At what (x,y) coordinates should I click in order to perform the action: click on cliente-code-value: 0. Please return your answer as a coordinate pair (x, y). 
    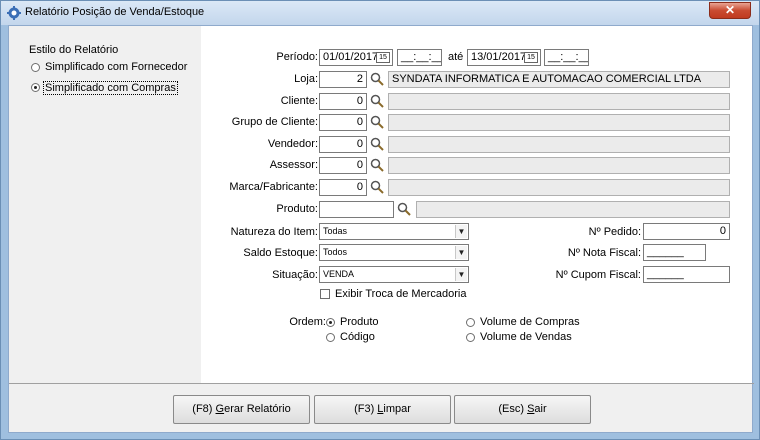
    Looking at the image, I should click on (359, 101).